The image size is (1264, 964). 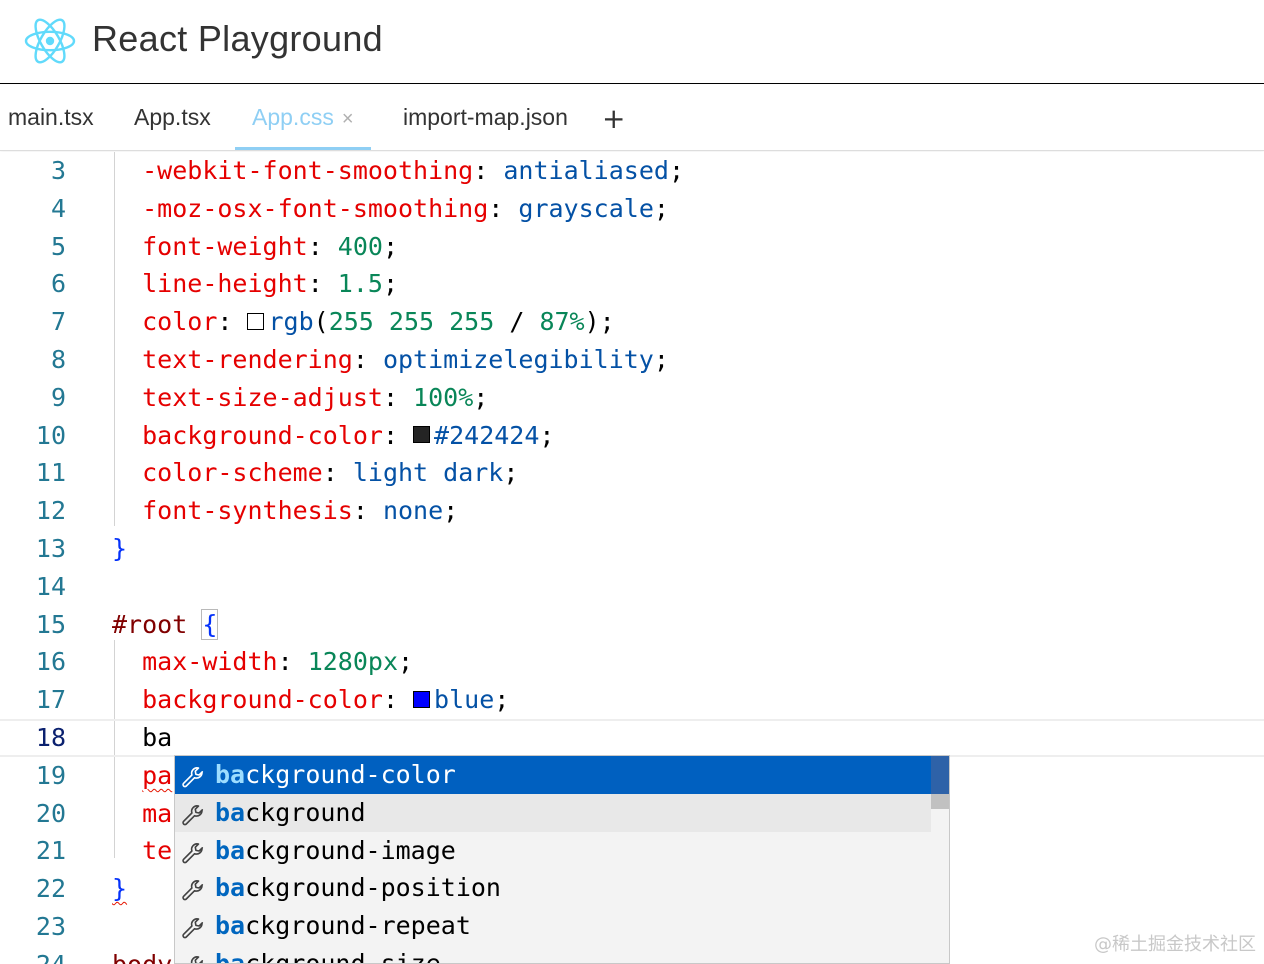 I want to click on code-token: te, so click(x=157, y=851).